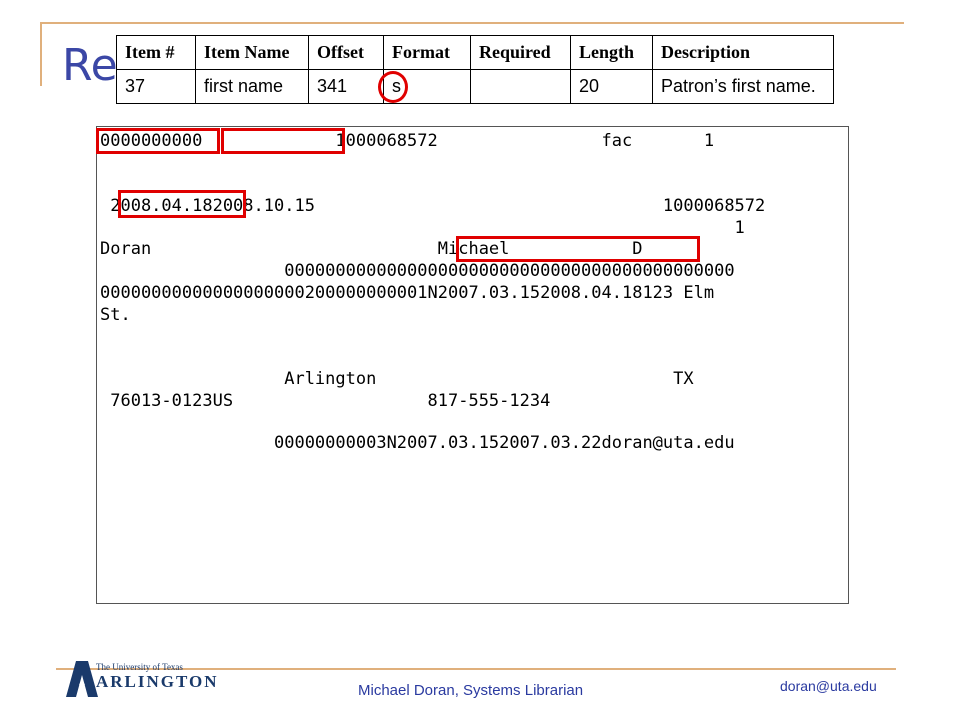 Image resolution: width=960 pixels, height=720 pixels. Describe the element at coordinates (182, 204) in the screenshot. I see `highlight-box-date` at that location.